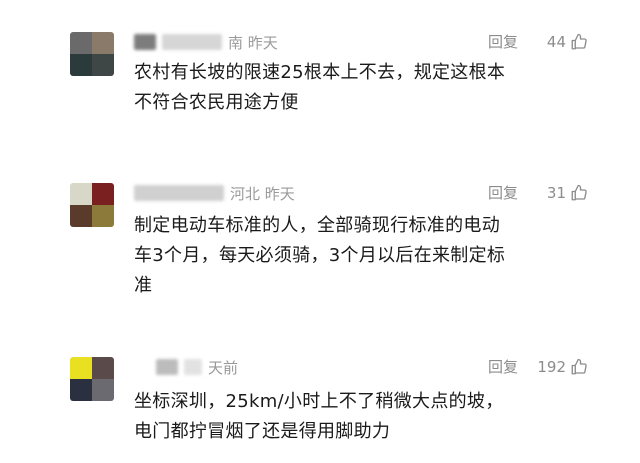 This screenshot has width=640, height=463. I want to click on comment-text-line: 农村有长坡的限速25根本上不去，规定这根本, so click(320, 72).